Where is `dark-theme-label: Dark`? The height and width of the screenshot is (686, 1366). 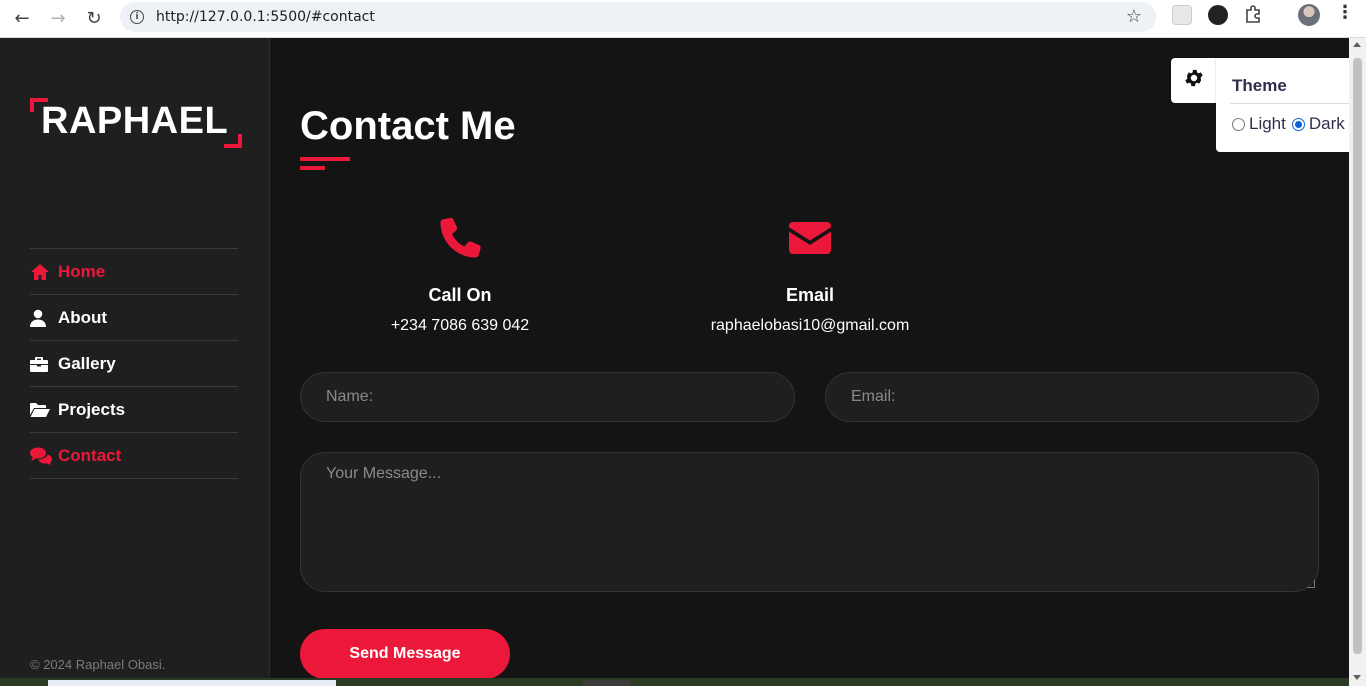 dark-theme-label: Dark is located at coordinates (1327, 124).